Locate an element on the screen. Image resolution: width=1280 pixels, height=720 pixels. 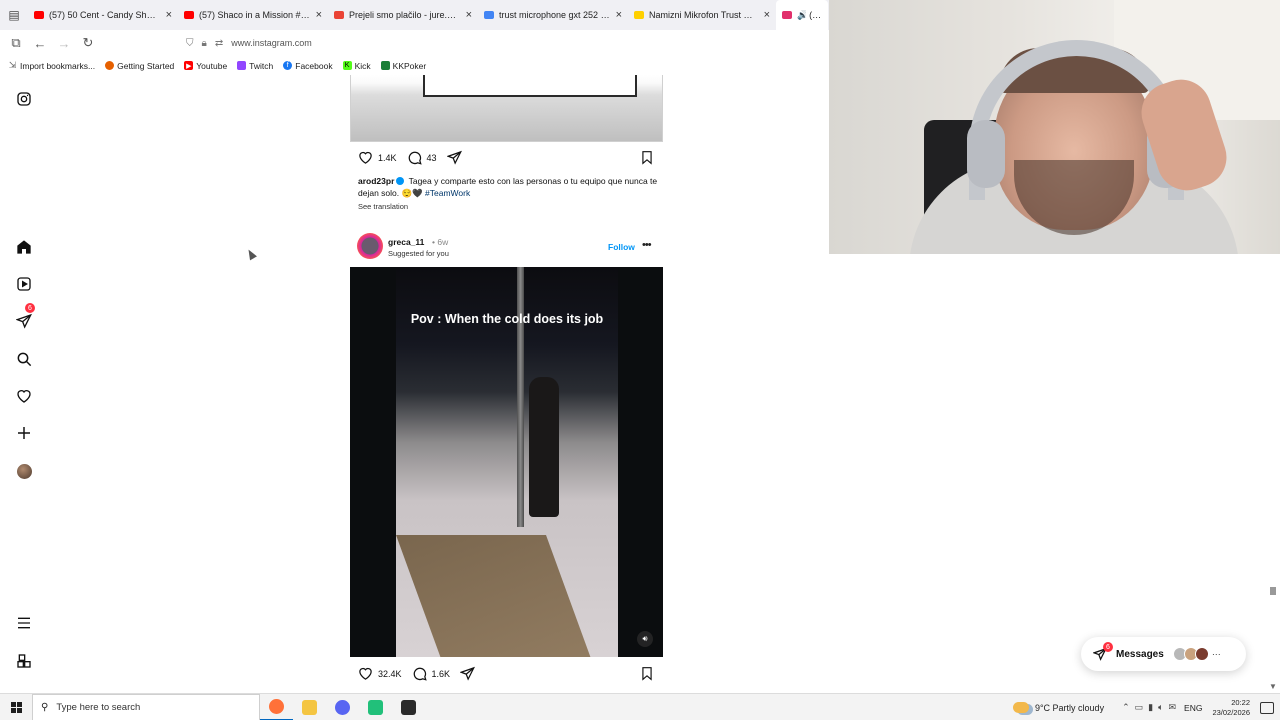
reels-icon is located at coordinates (24, 284).